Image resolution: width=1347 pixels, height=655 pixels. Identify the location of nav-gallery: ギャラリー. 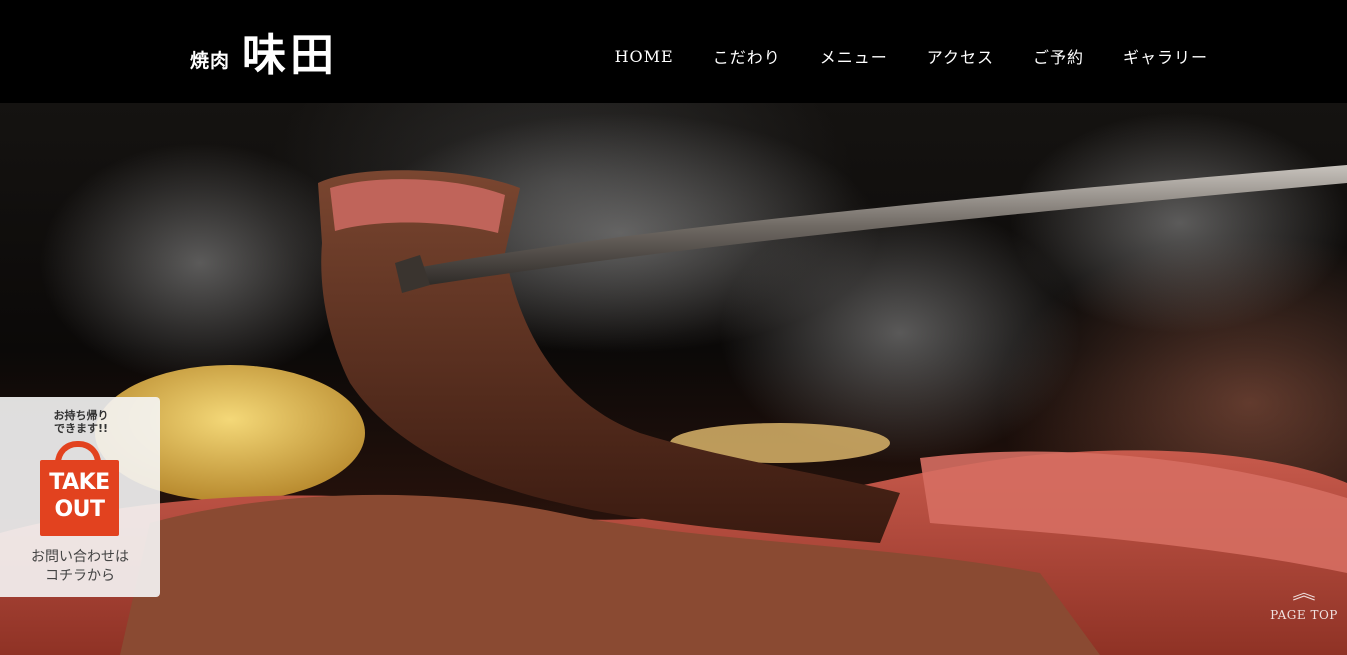
(1165, 56).